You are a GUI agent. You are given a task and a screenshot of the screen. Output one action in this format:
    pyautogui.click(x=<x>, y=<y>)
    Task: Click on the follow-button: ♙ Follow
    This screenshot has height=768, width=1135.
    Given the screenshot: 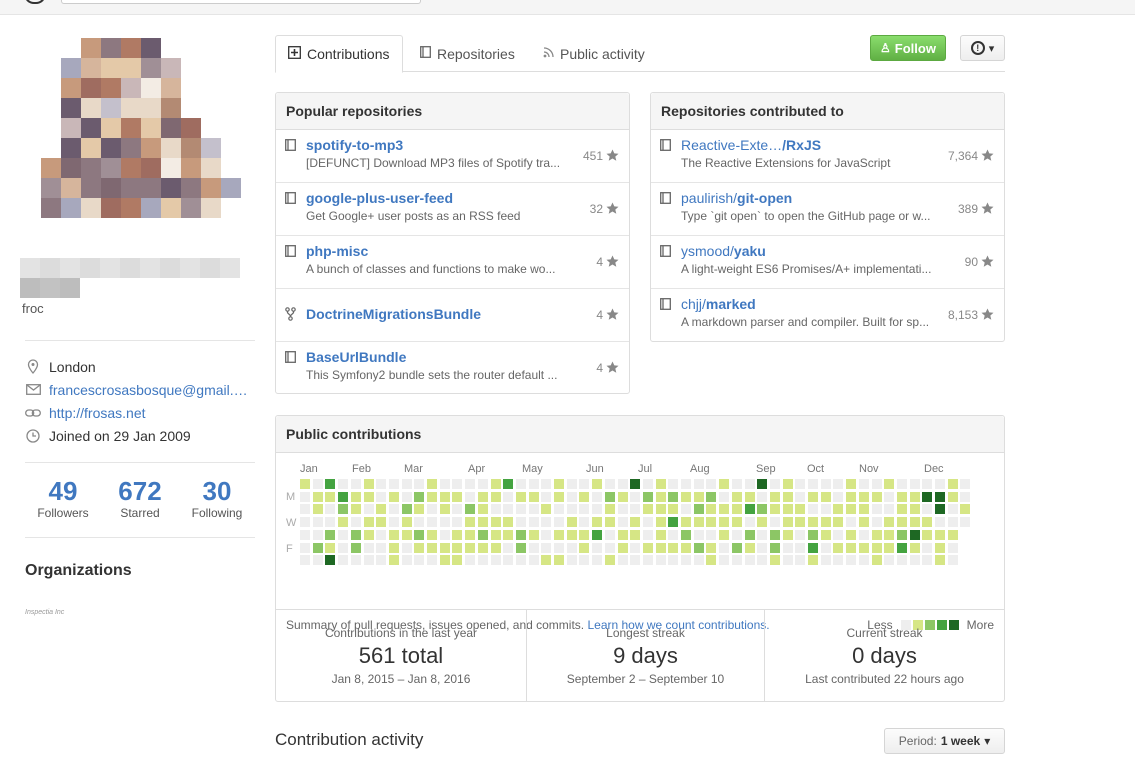 What is the action you would take?
    pyautogui.click(x=908, y=48)
    